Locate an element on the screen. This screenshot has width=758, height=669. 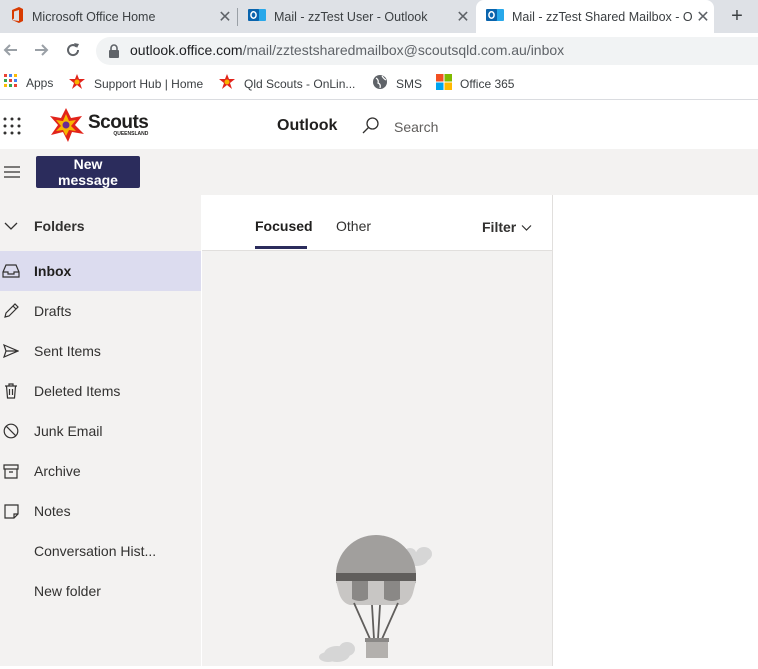
tab-title: Mail - zzTest Shared Mailbox - Ou is located at coordinates (602, 16).